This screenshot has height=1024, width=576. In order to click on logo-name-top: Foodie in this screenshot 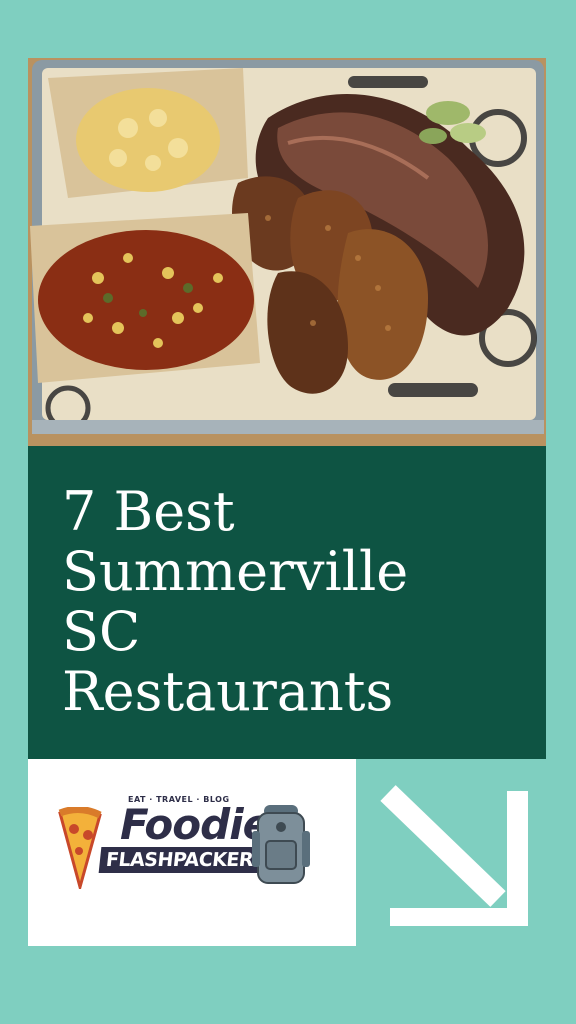, I will do `click(195, 824)`.